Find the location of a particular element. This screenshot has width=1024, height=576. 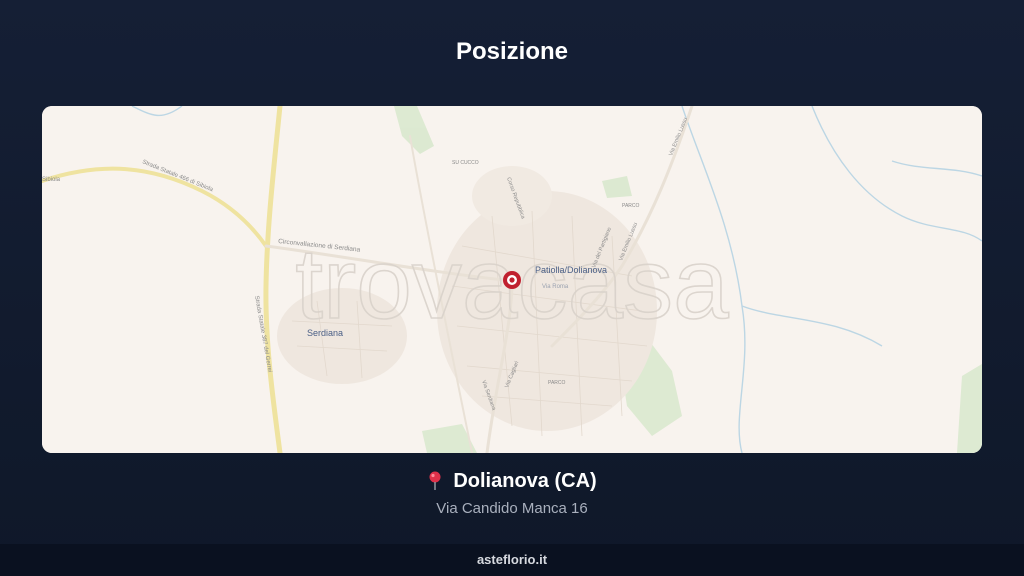

map-label-parco-1: PARCO is located at coordinates (631, 206).